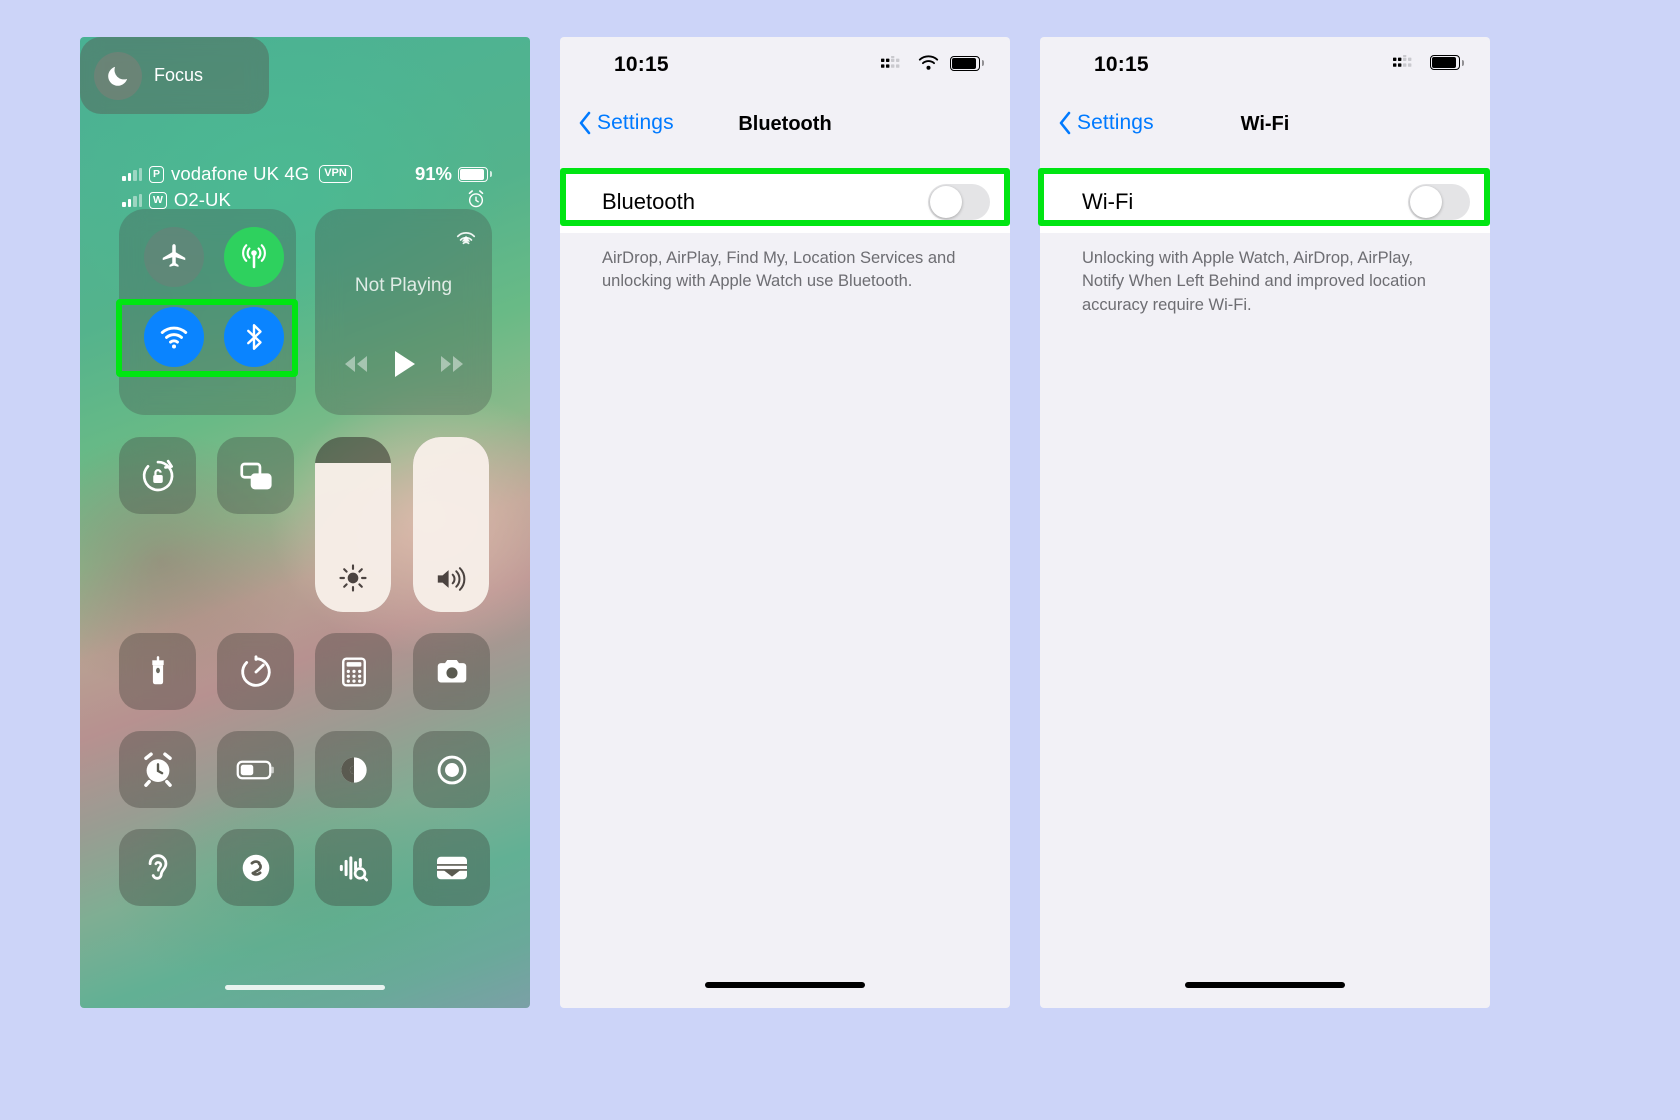  I want to click on alarm-button, so click(157, 769).